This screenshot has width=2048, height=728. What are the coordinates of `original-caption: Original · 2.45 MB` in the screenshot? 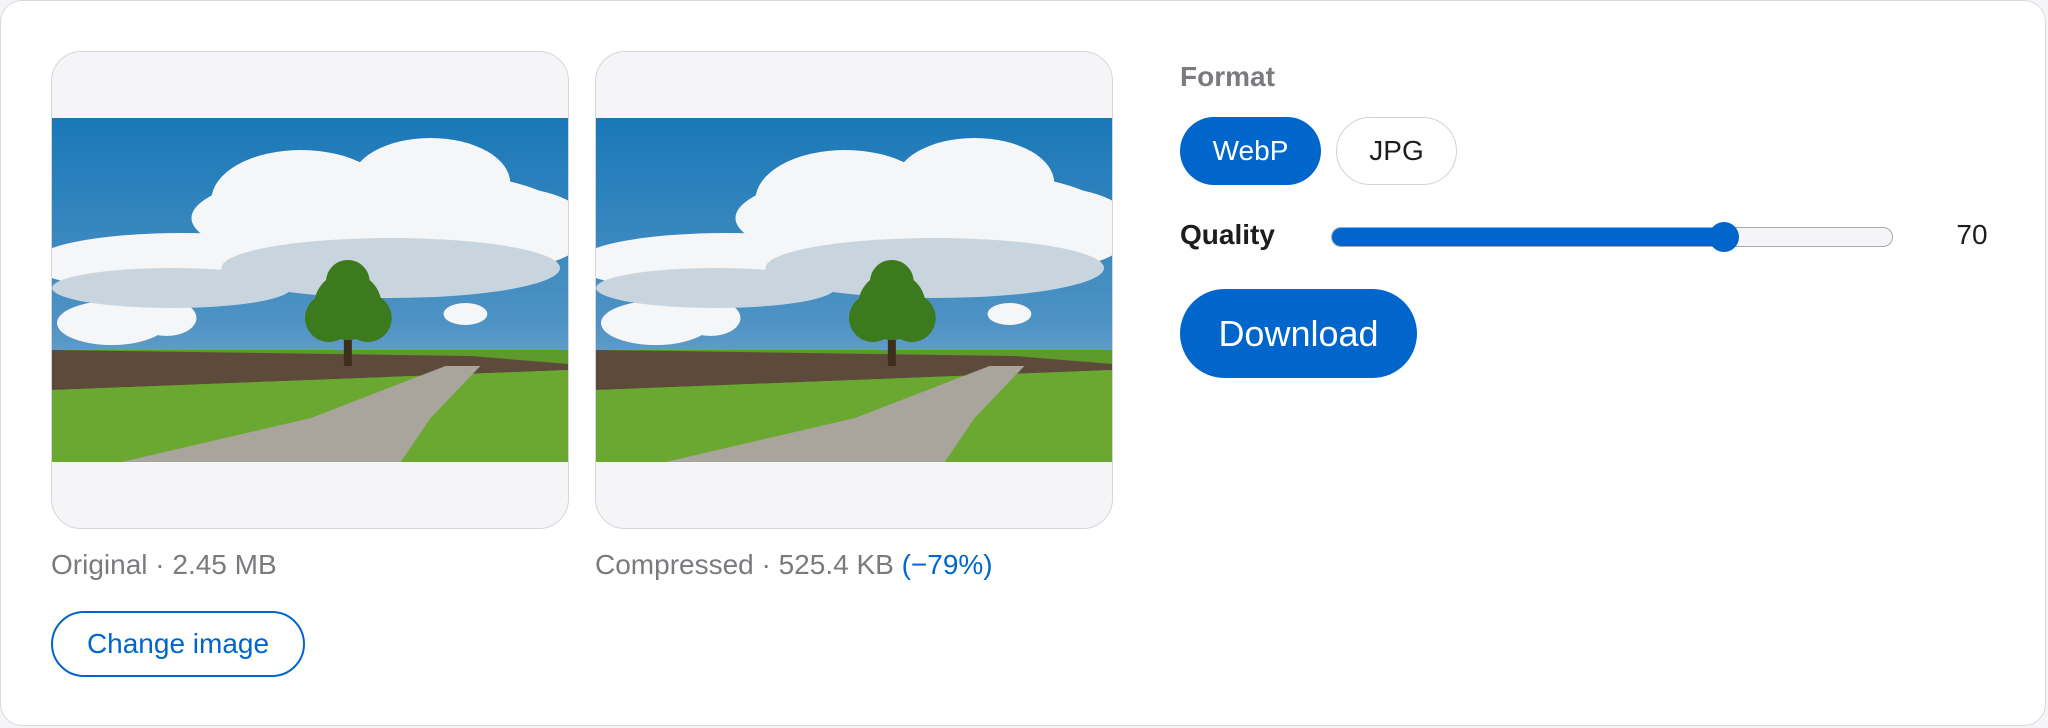 It's located at (164, 564).